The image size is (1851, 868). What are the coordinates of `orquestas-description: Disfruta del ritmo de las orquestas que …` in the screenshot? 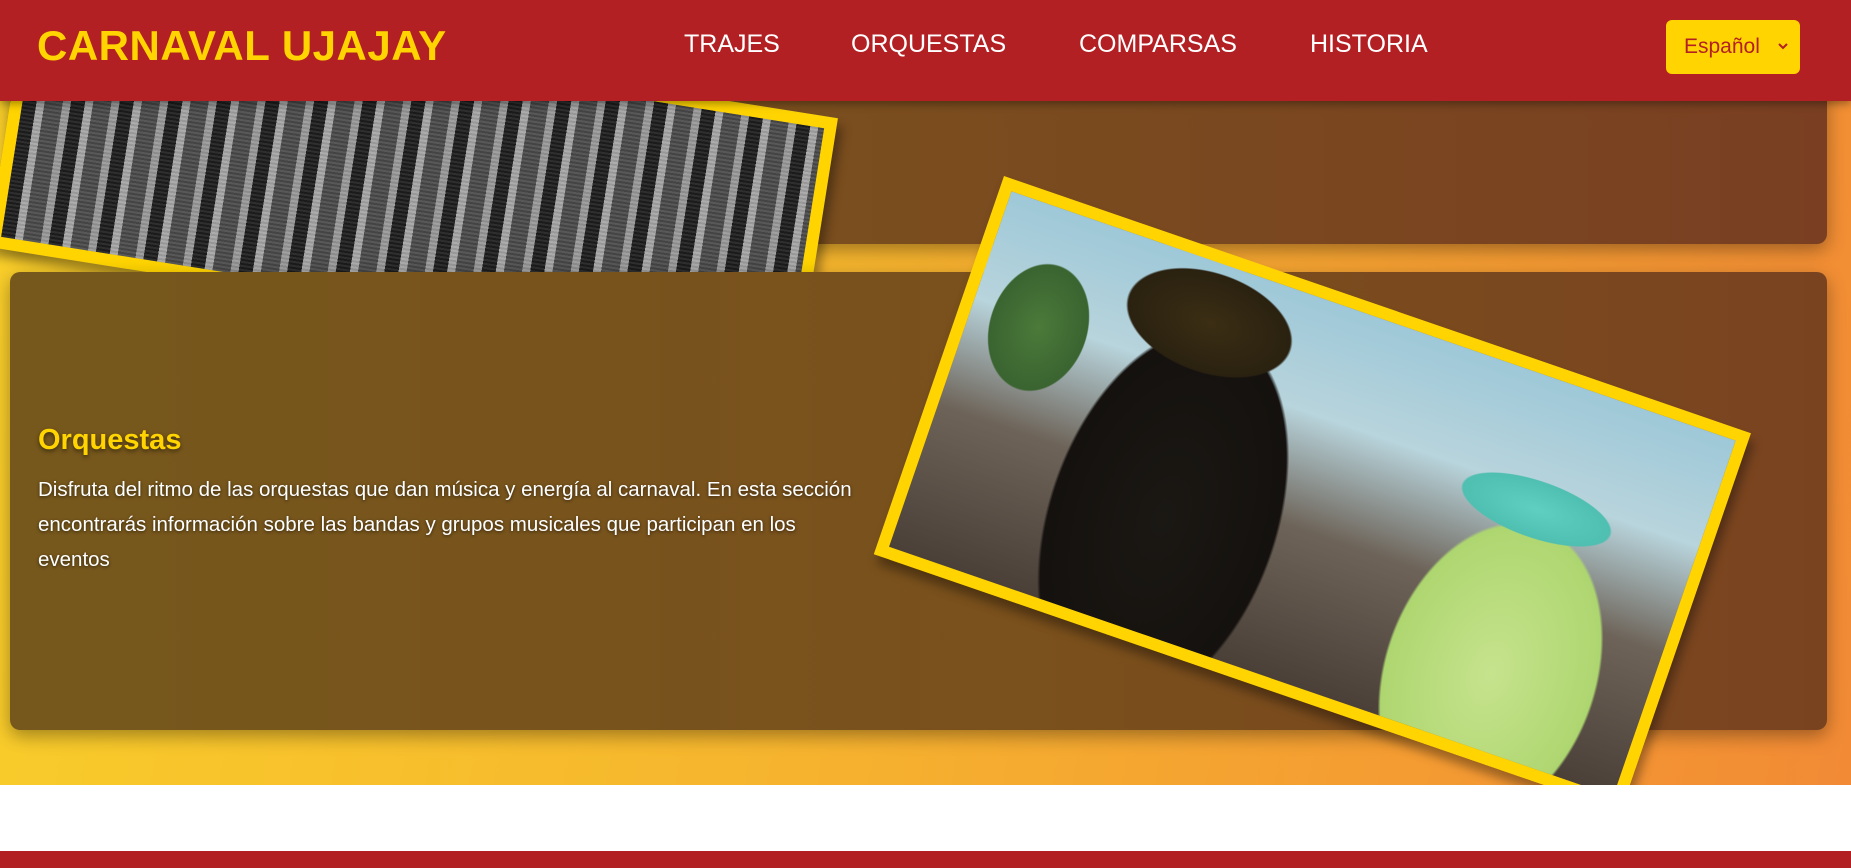 It's located at (445, 524).